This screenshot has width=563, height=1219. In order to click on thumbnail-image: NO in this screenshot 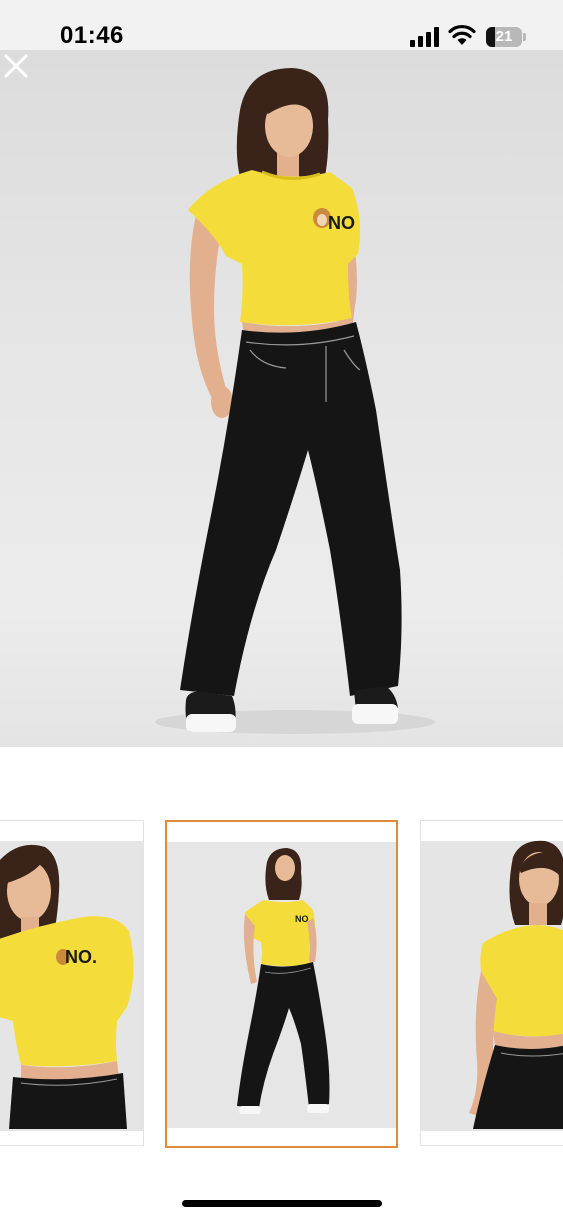, I will do `click(281, 985)`.